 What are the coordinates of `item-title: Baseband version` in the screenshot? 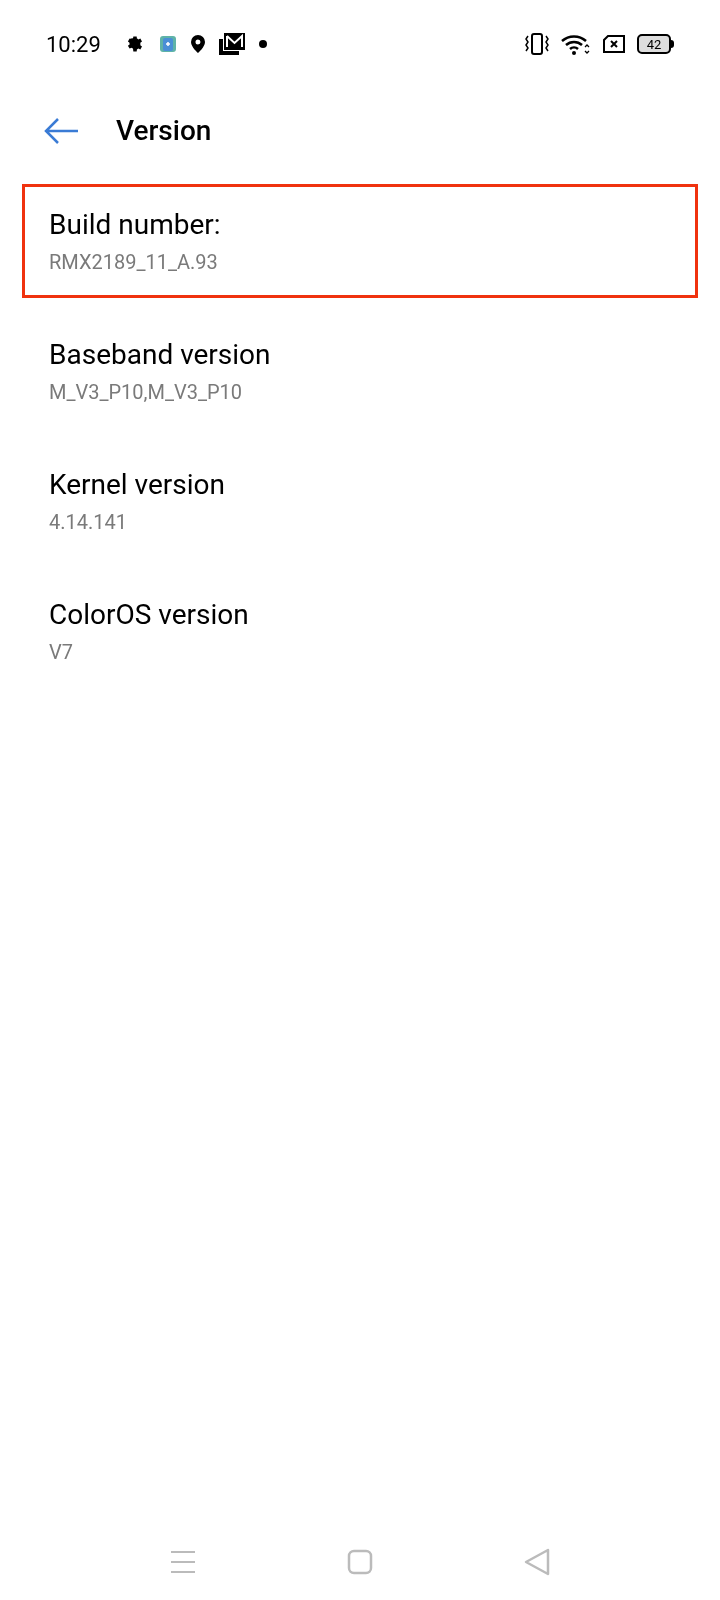 It's located at (160, 354).